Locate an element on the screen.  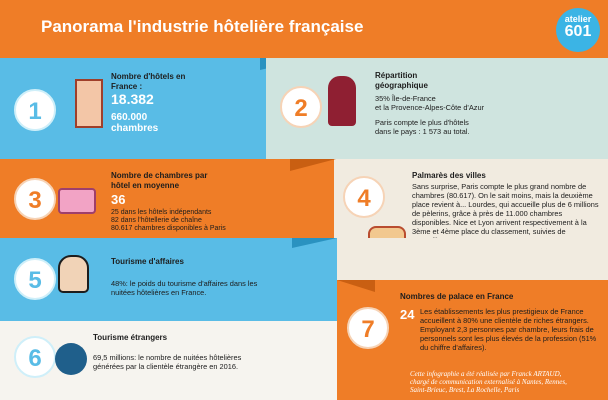
section-3-shadow is located at coordinates (313, 165).